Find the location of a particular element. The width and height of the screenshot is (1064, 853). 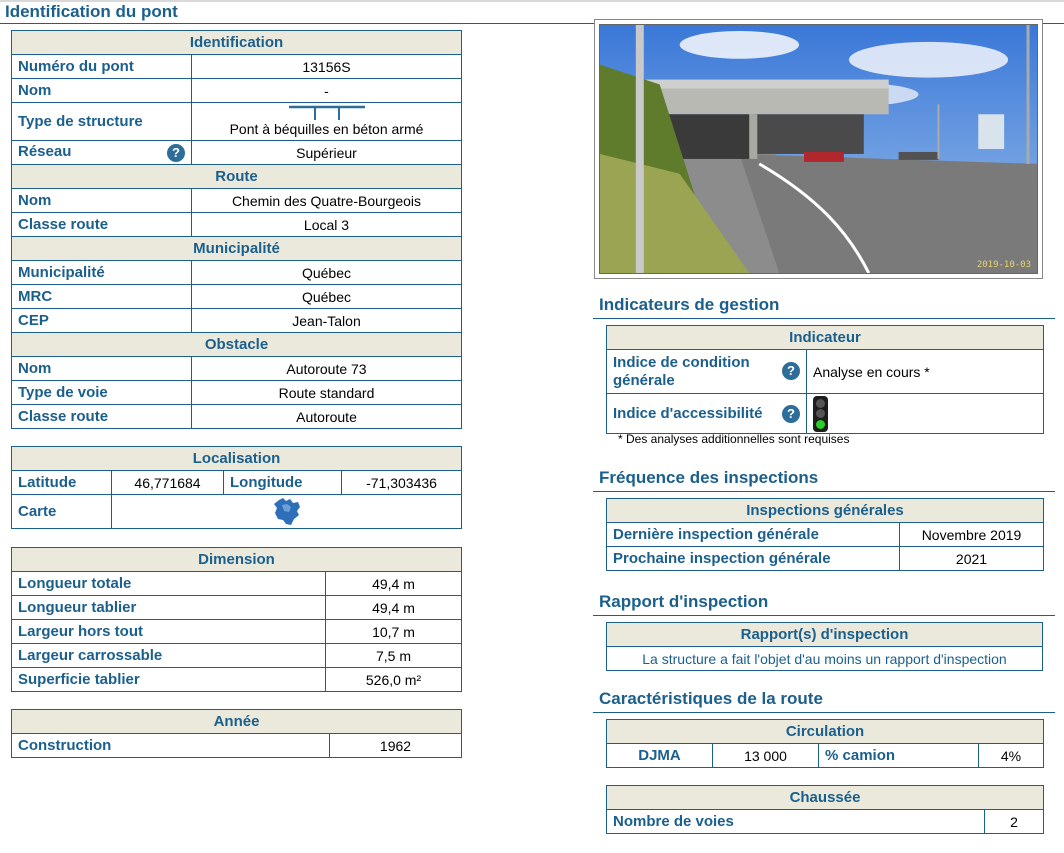

numero-label: Numéro du pont is located at coordinates (101, 66).